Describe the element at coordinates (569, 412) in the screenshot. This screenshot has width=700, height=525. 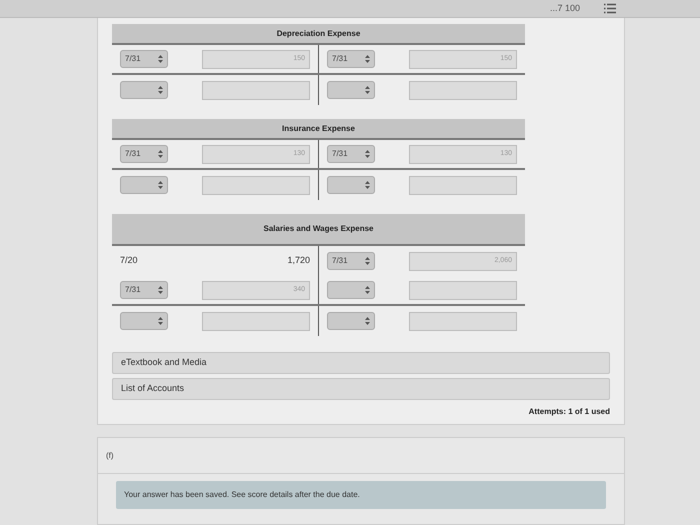
I see `attempts-text: Attempts: 1 of 1 used` at that location.